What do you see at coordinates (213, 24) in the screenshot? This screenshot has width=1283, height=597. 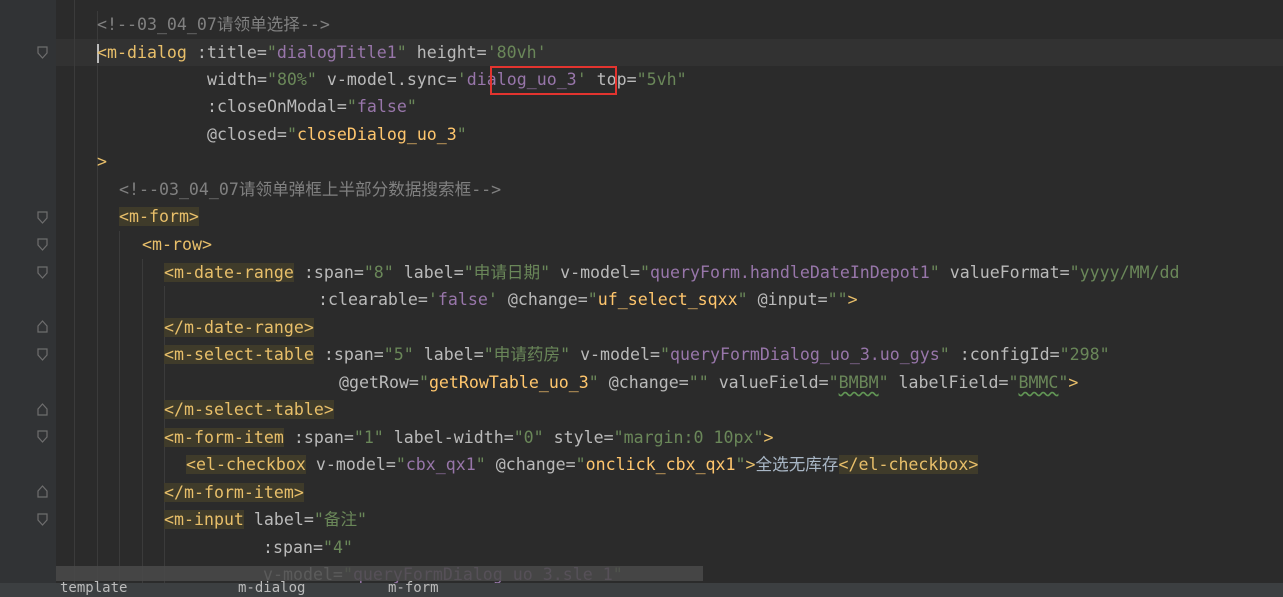 I see `code-line: <!--03_04_07请领单选择-->` at bounding box center [213, 24].